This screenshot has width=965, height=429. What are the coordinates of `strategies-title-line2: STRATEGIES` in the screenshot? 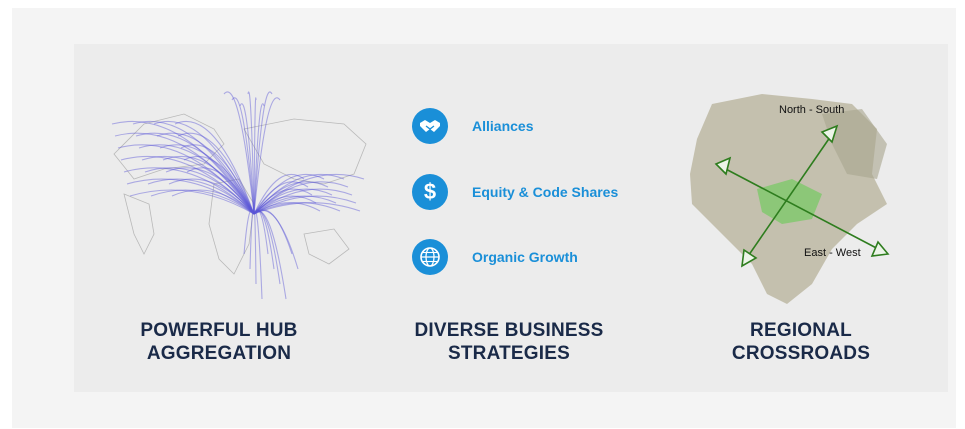 It's located at (509, 353).